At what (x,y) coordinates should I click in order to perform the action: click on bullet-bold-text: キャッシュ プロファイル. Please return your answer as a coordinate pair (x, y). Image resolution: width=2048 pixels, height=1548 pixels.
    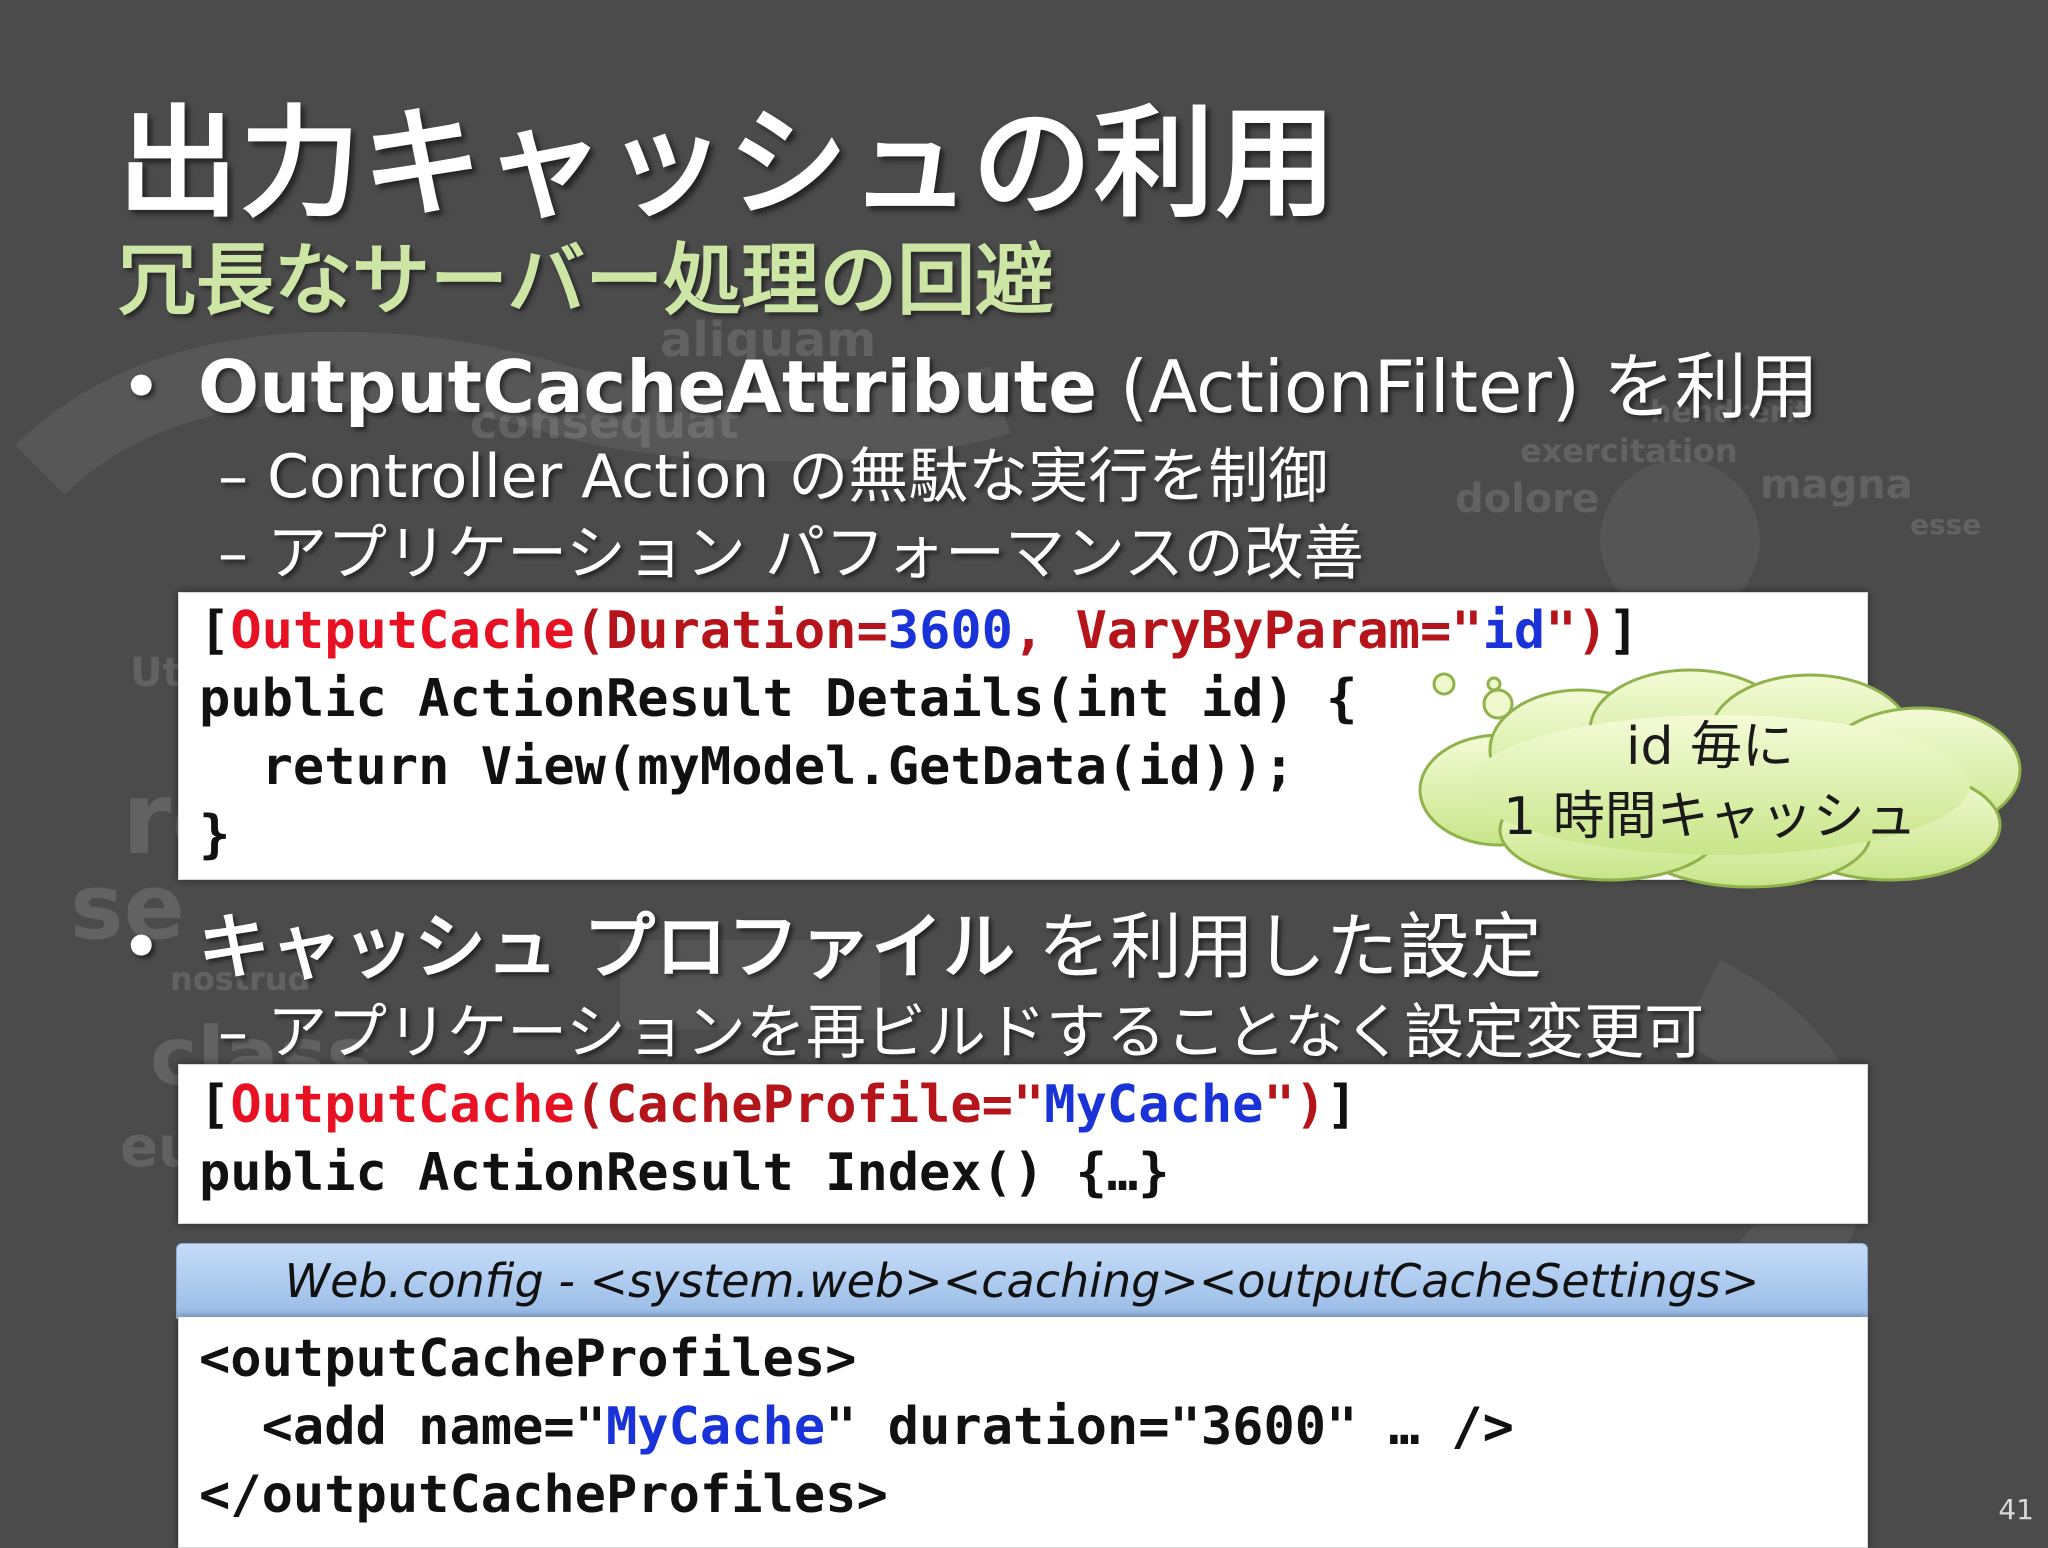
    Looking at the image, I should click on (607, 947).